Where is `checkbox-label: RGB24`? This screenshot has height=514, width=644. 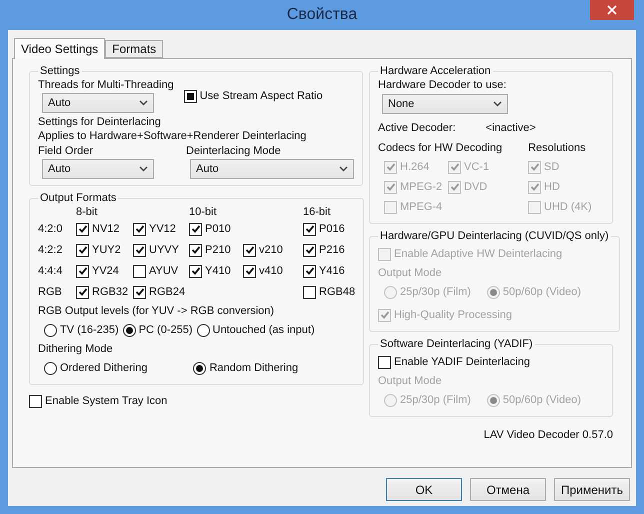 checkbox-label: RGB24 is located at coordinates (167, 292).